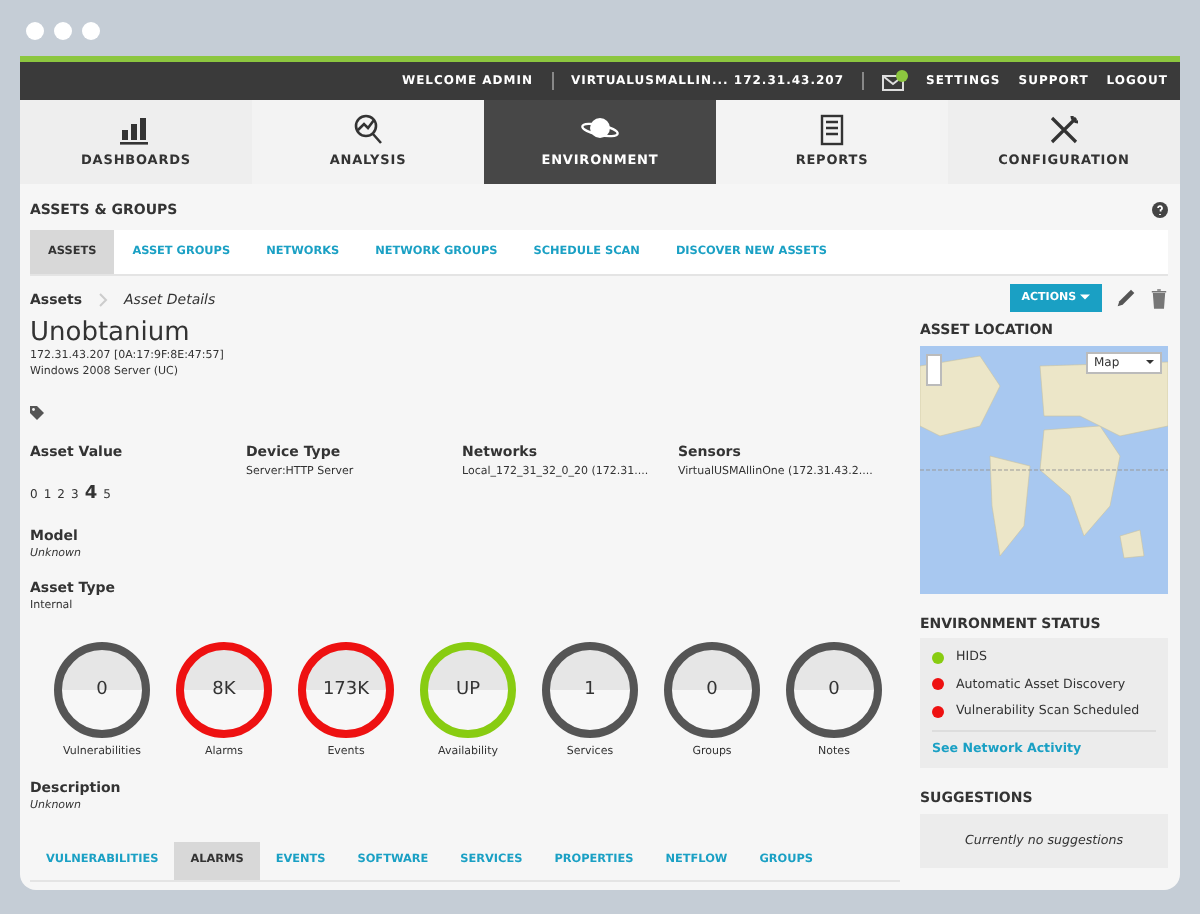 This screenshot has height=914, width=1200. I want to click on stat-ring: 1, so click(590, 690).